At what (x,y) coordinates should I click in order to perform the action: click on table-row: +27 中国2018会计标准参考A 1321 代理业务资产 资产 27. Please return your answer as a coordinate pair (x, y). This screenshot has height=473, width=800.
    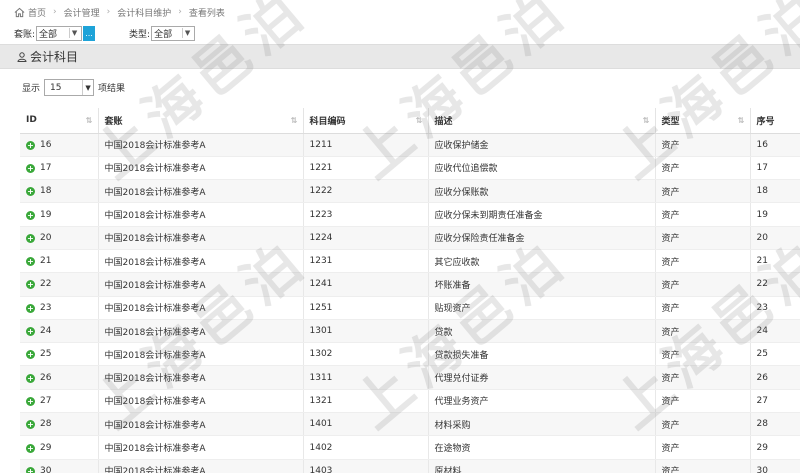
    Looking at the image, I should click on (410, 401).